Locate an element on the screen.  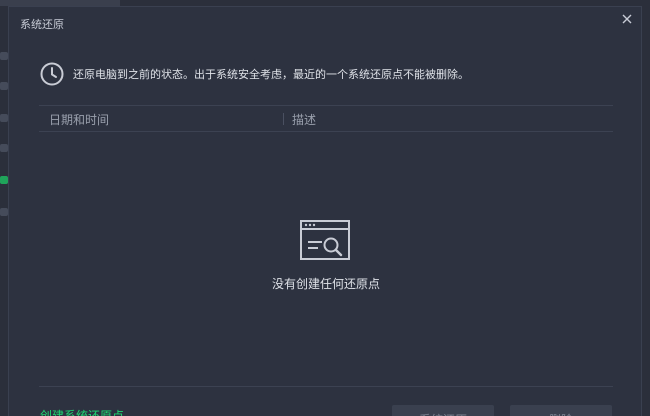
info-row: 还原电脑到之前的状态。出于系统安全考虑，最近的一个系统还原点不能被删除。 is located at coordinates (254, 74).